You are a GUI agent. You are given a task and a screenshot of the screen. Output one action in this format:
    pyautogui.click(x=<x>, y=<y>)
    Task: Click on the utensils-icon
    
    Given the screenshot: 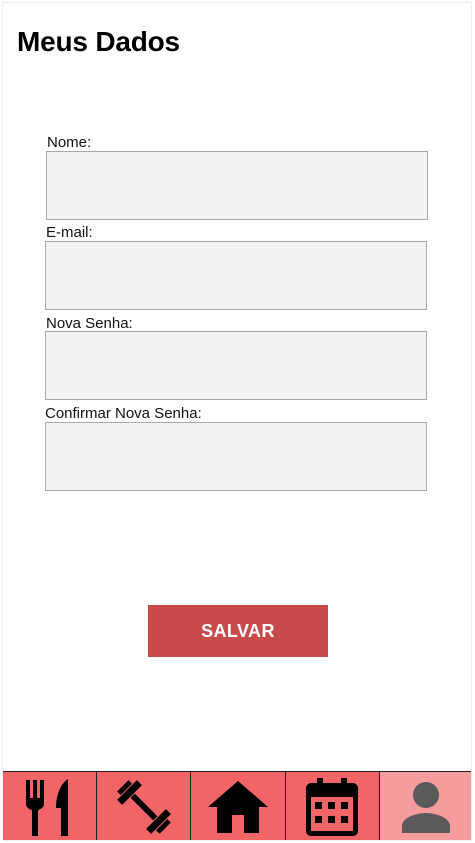 What is the action you would take?
    pyautogui.click(x=46, y=807)
    